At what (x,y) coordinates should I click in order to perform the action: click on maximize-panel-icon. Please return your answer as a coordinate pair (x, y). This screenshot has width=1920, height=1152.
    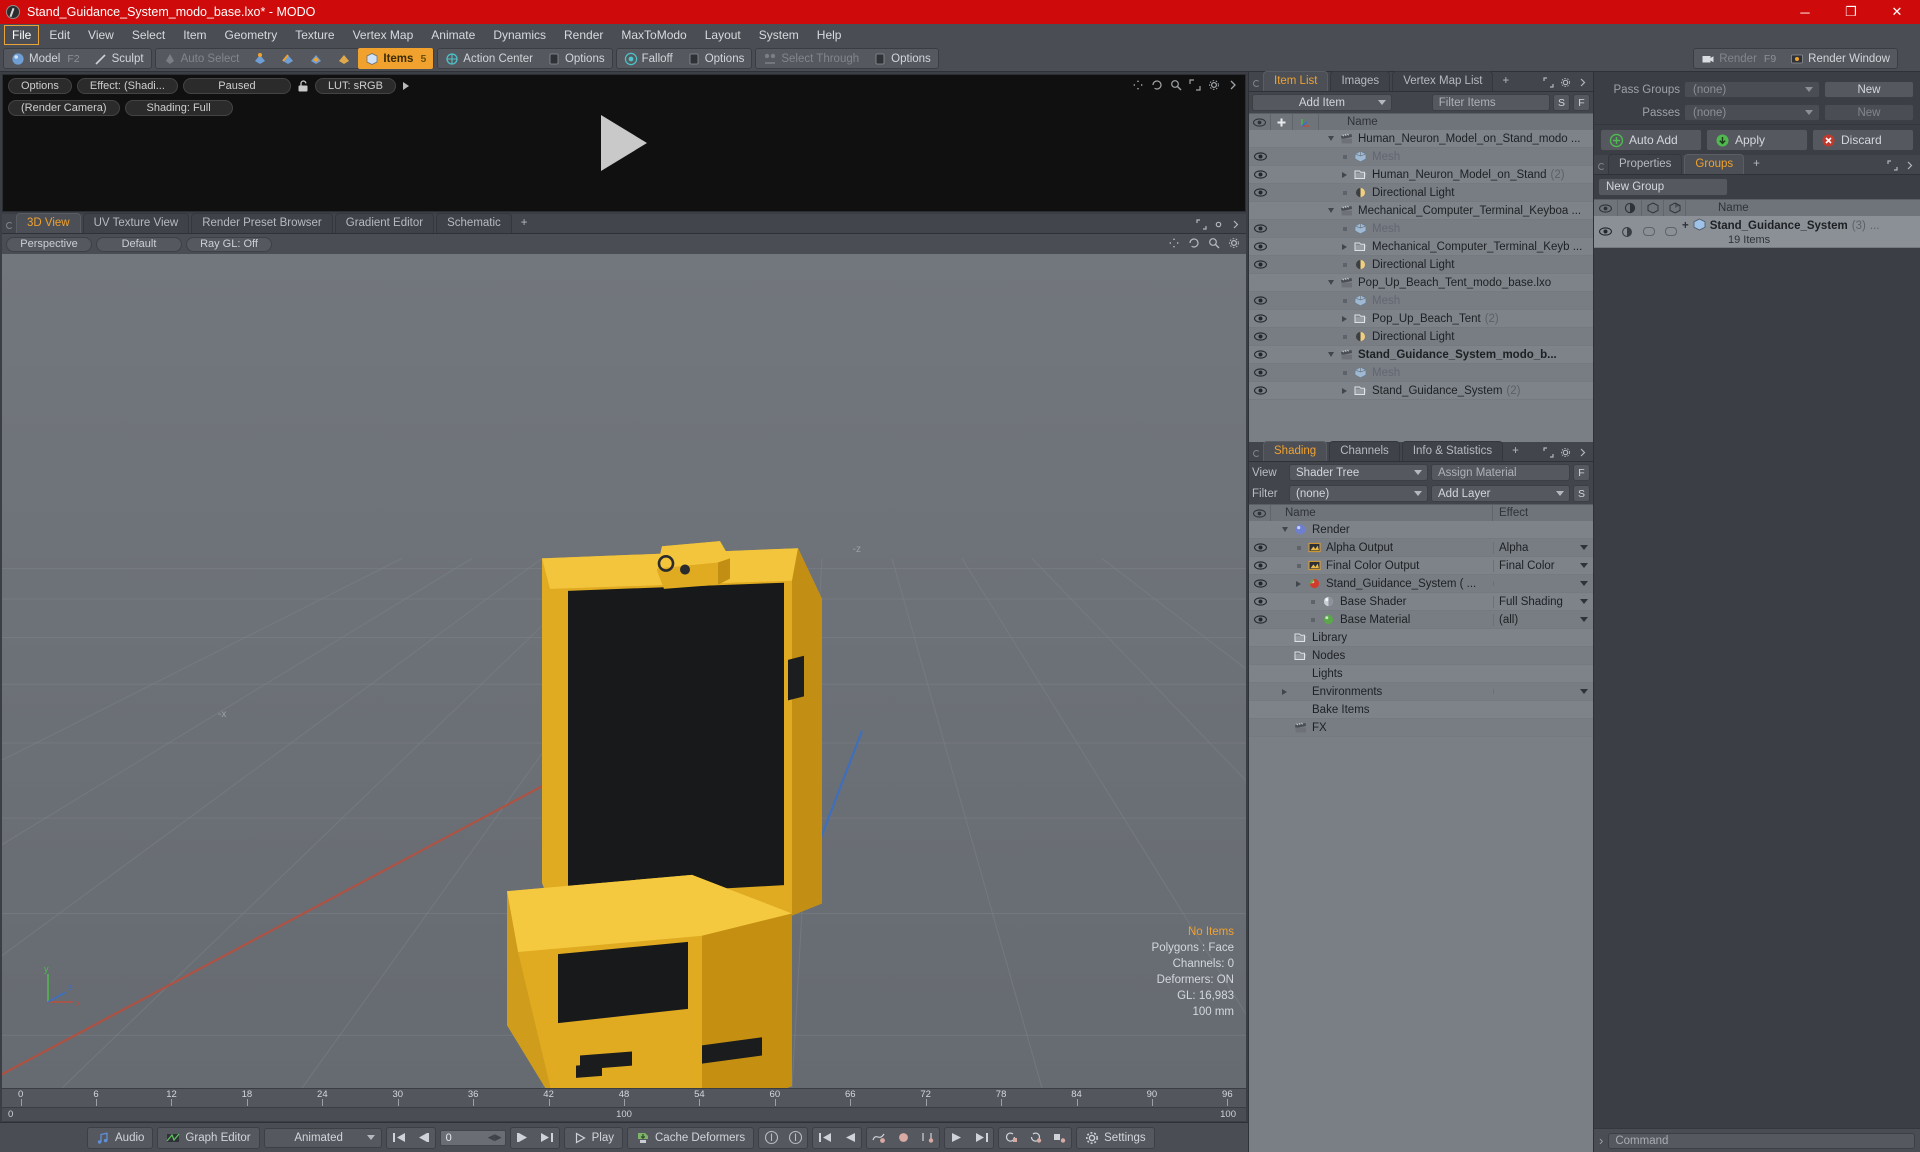
    Looking at the image, I should click on (1195, 85).